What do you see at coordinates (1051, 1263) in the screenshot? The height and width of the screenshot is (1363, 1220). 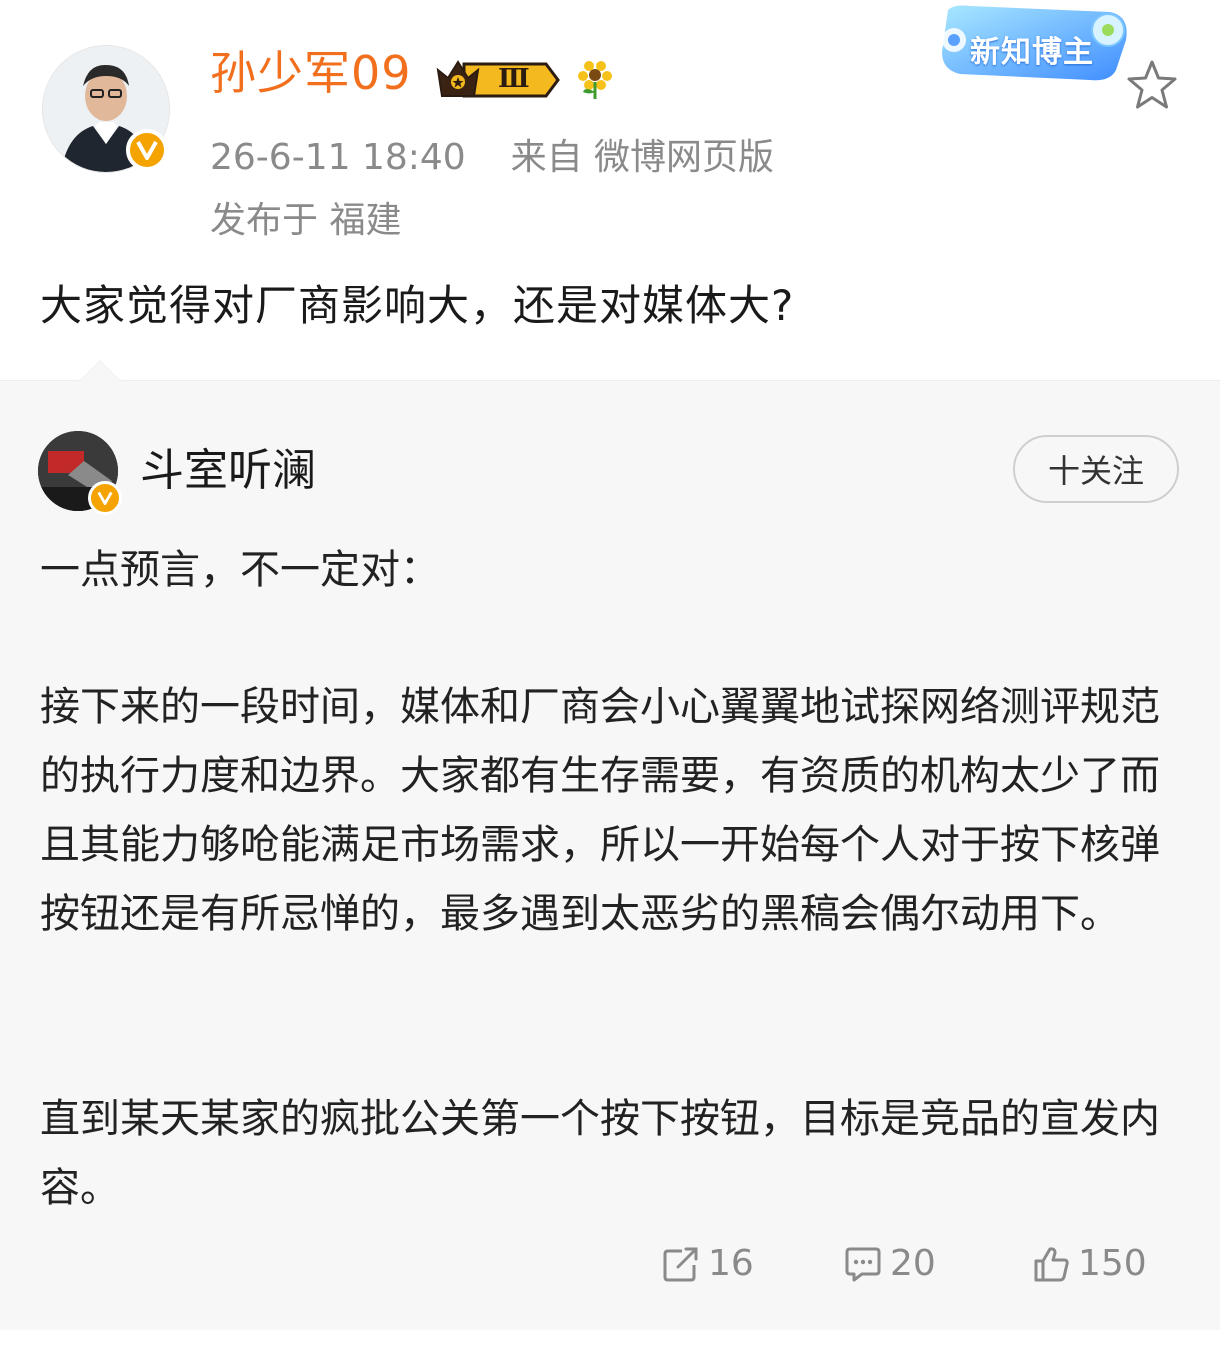 I see `like-icon` at bounding box center [1051, 1263].